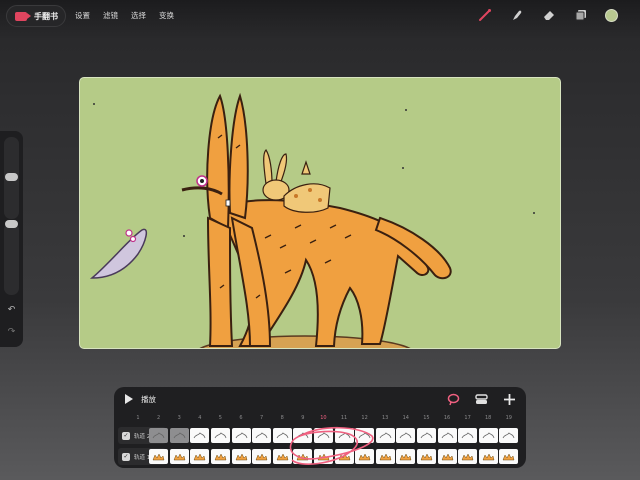  I want to click on menu-select: 选择, so click(138, 15).